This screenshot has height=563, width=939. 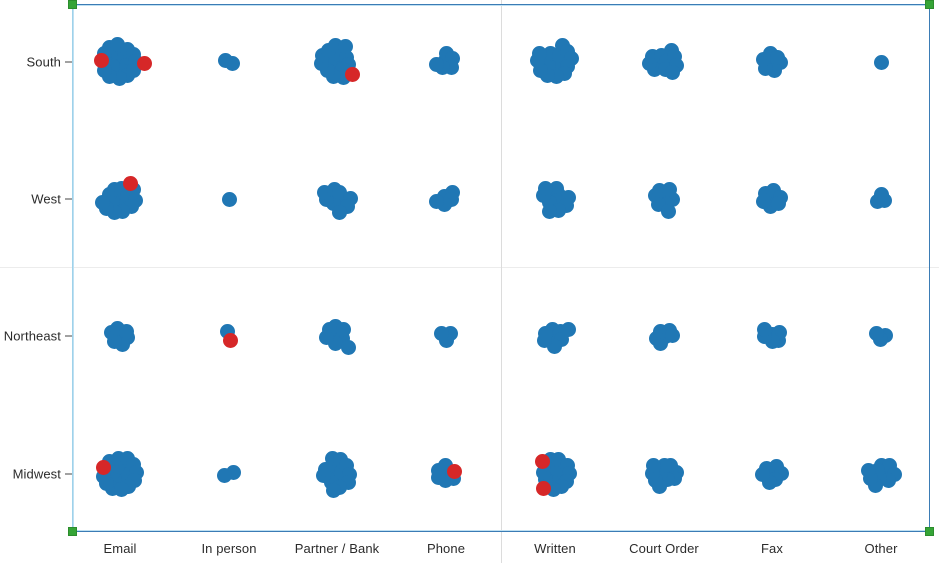 I want to click on x-axis-tick-fax: Fax, so click(x=772, y=548).